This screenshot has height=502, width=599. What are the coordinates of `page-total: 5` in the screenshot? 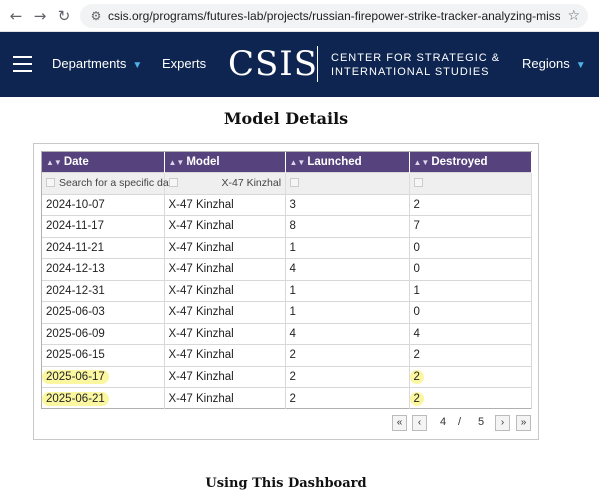 It's located at (481, 422).